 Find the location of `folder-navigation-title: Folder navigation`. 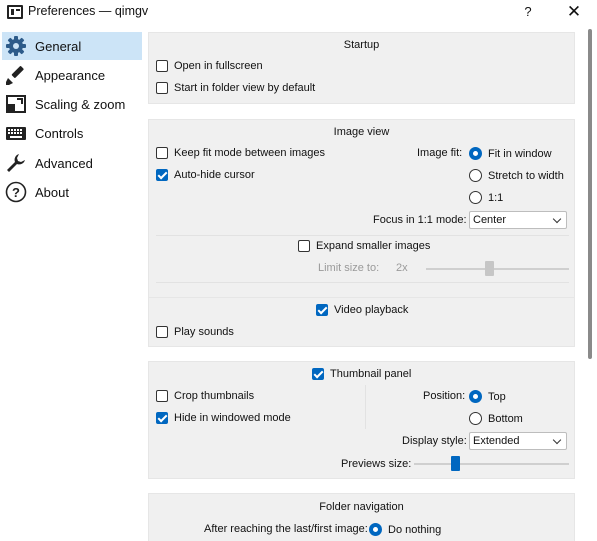

folder-navigation-title: Folder navigation is located at coordinates (361, 507).